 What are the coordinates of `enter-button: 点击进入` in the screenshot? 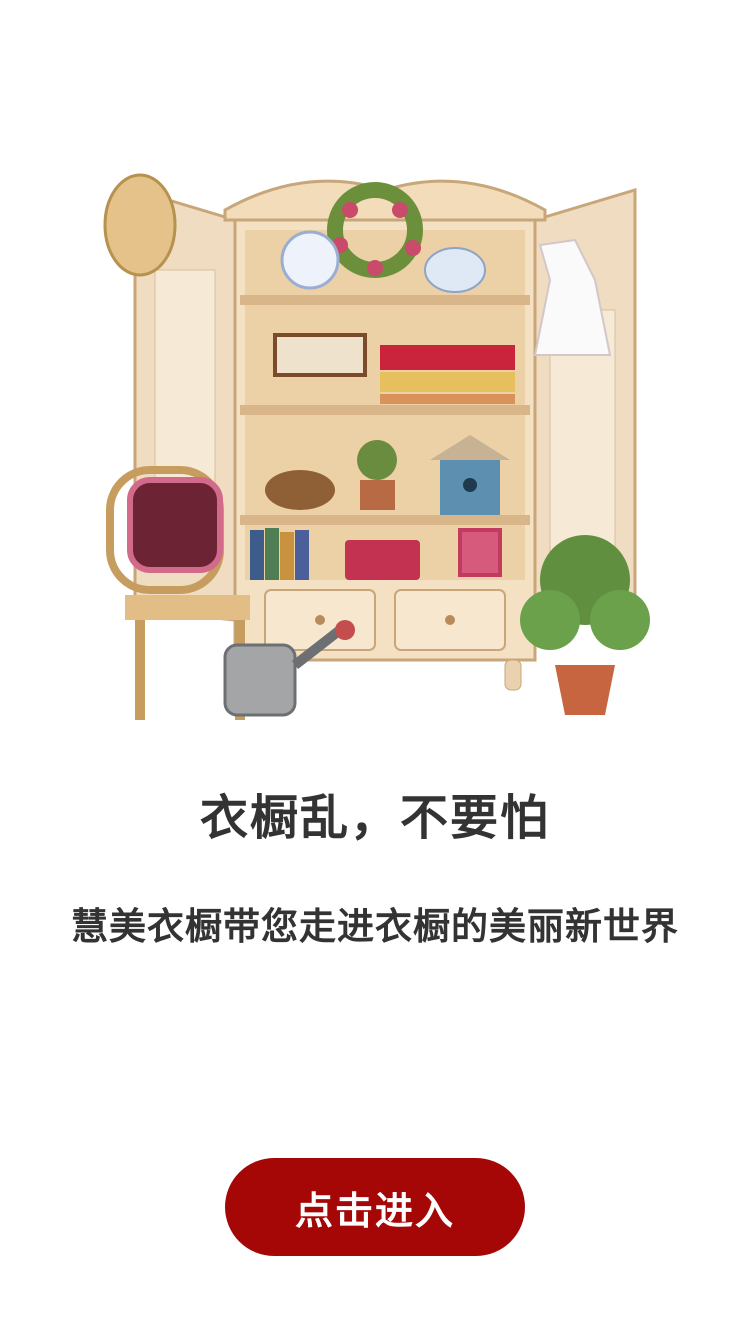 It's located at (375, 1207).